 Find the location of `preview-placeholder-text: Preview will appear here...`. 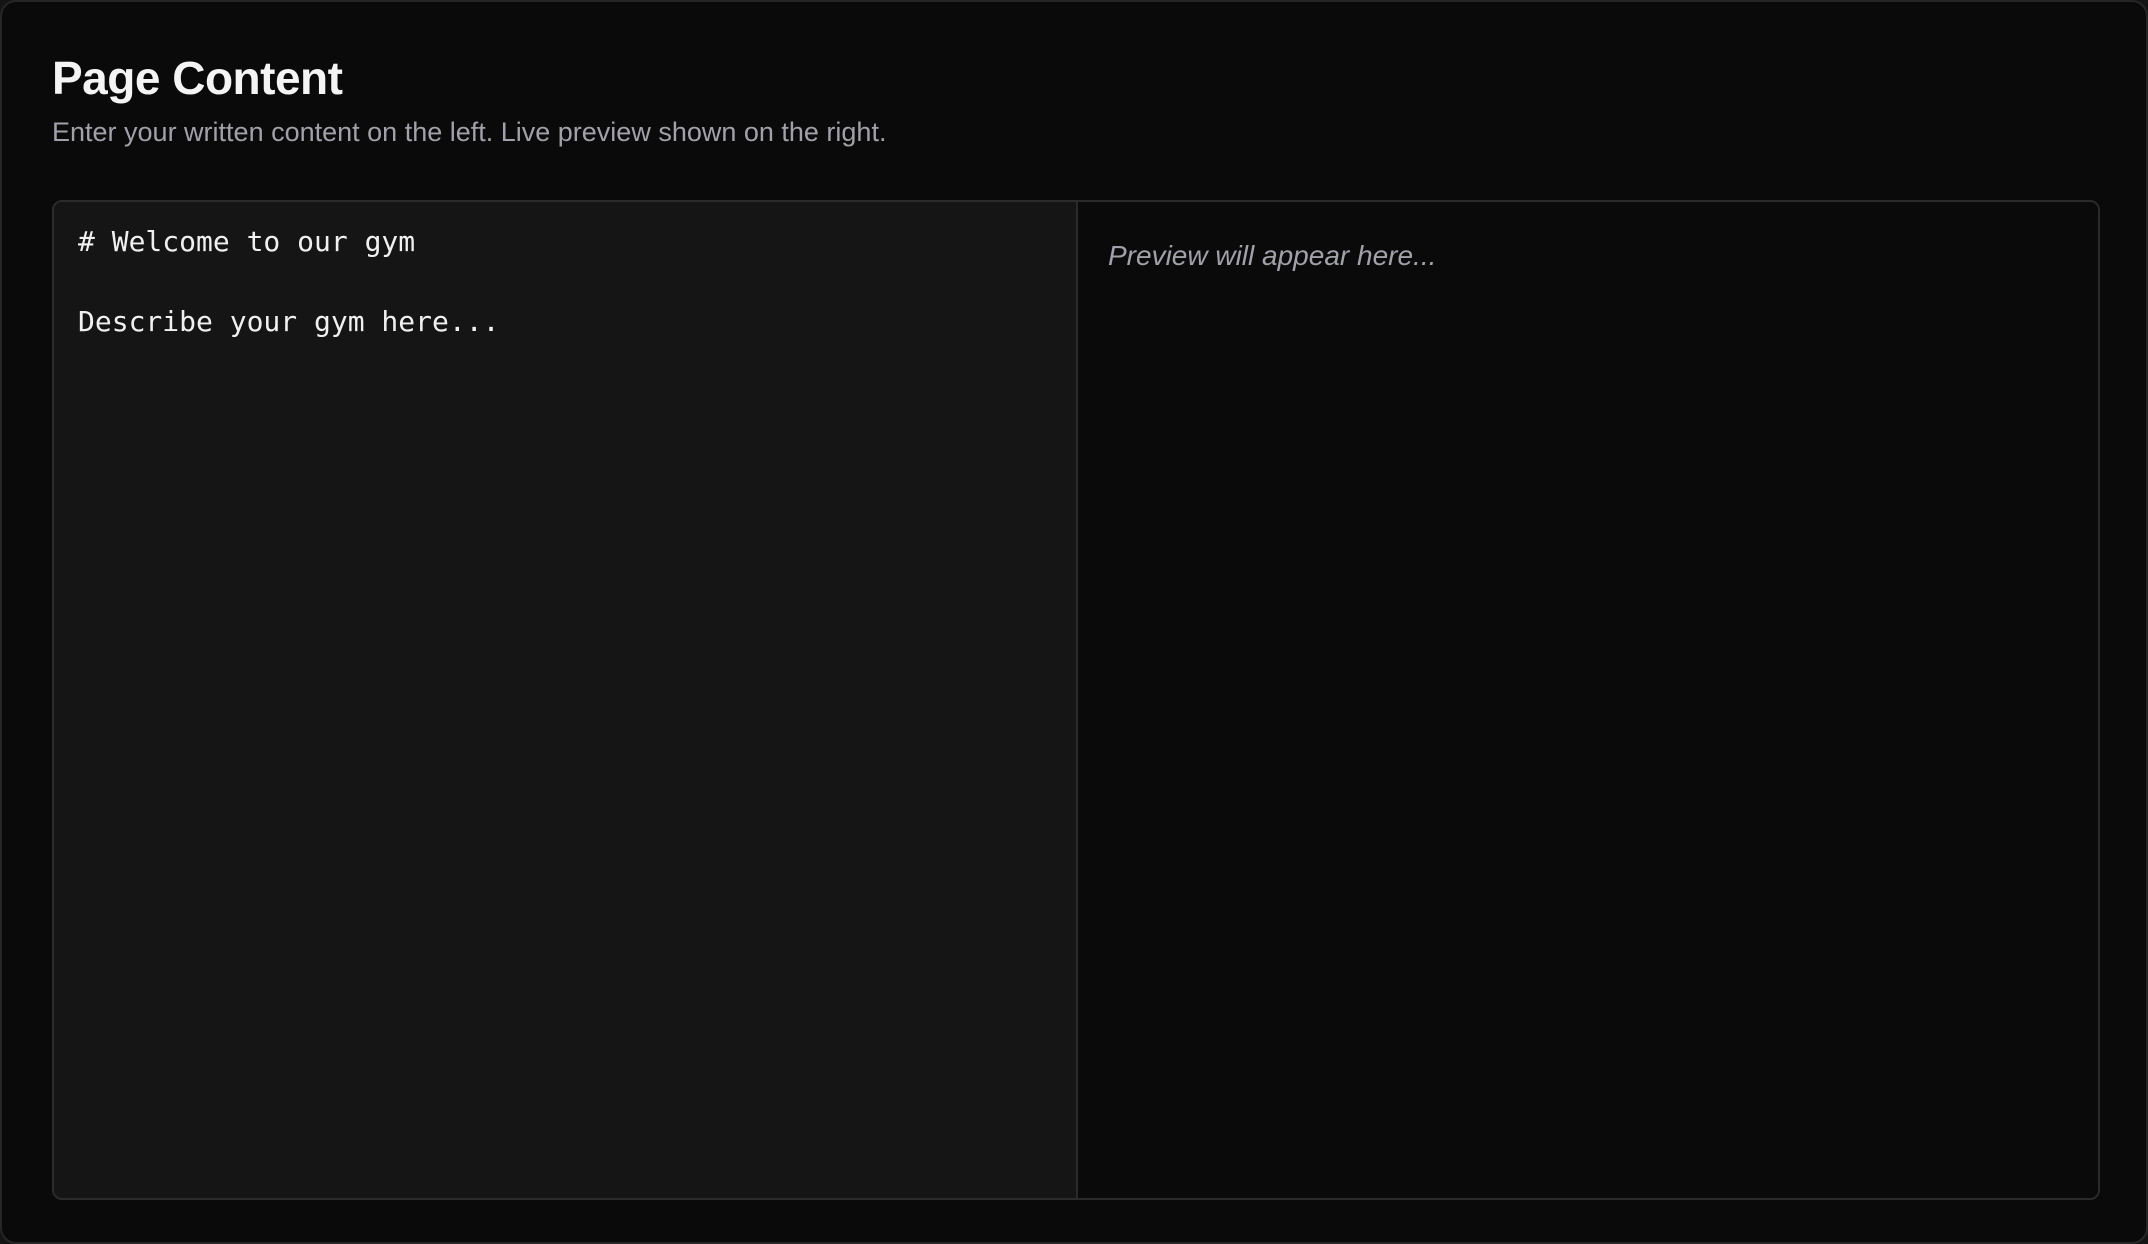

preview-placeholder-text: Preview will appear here... is located at coordinates (1272, 255).